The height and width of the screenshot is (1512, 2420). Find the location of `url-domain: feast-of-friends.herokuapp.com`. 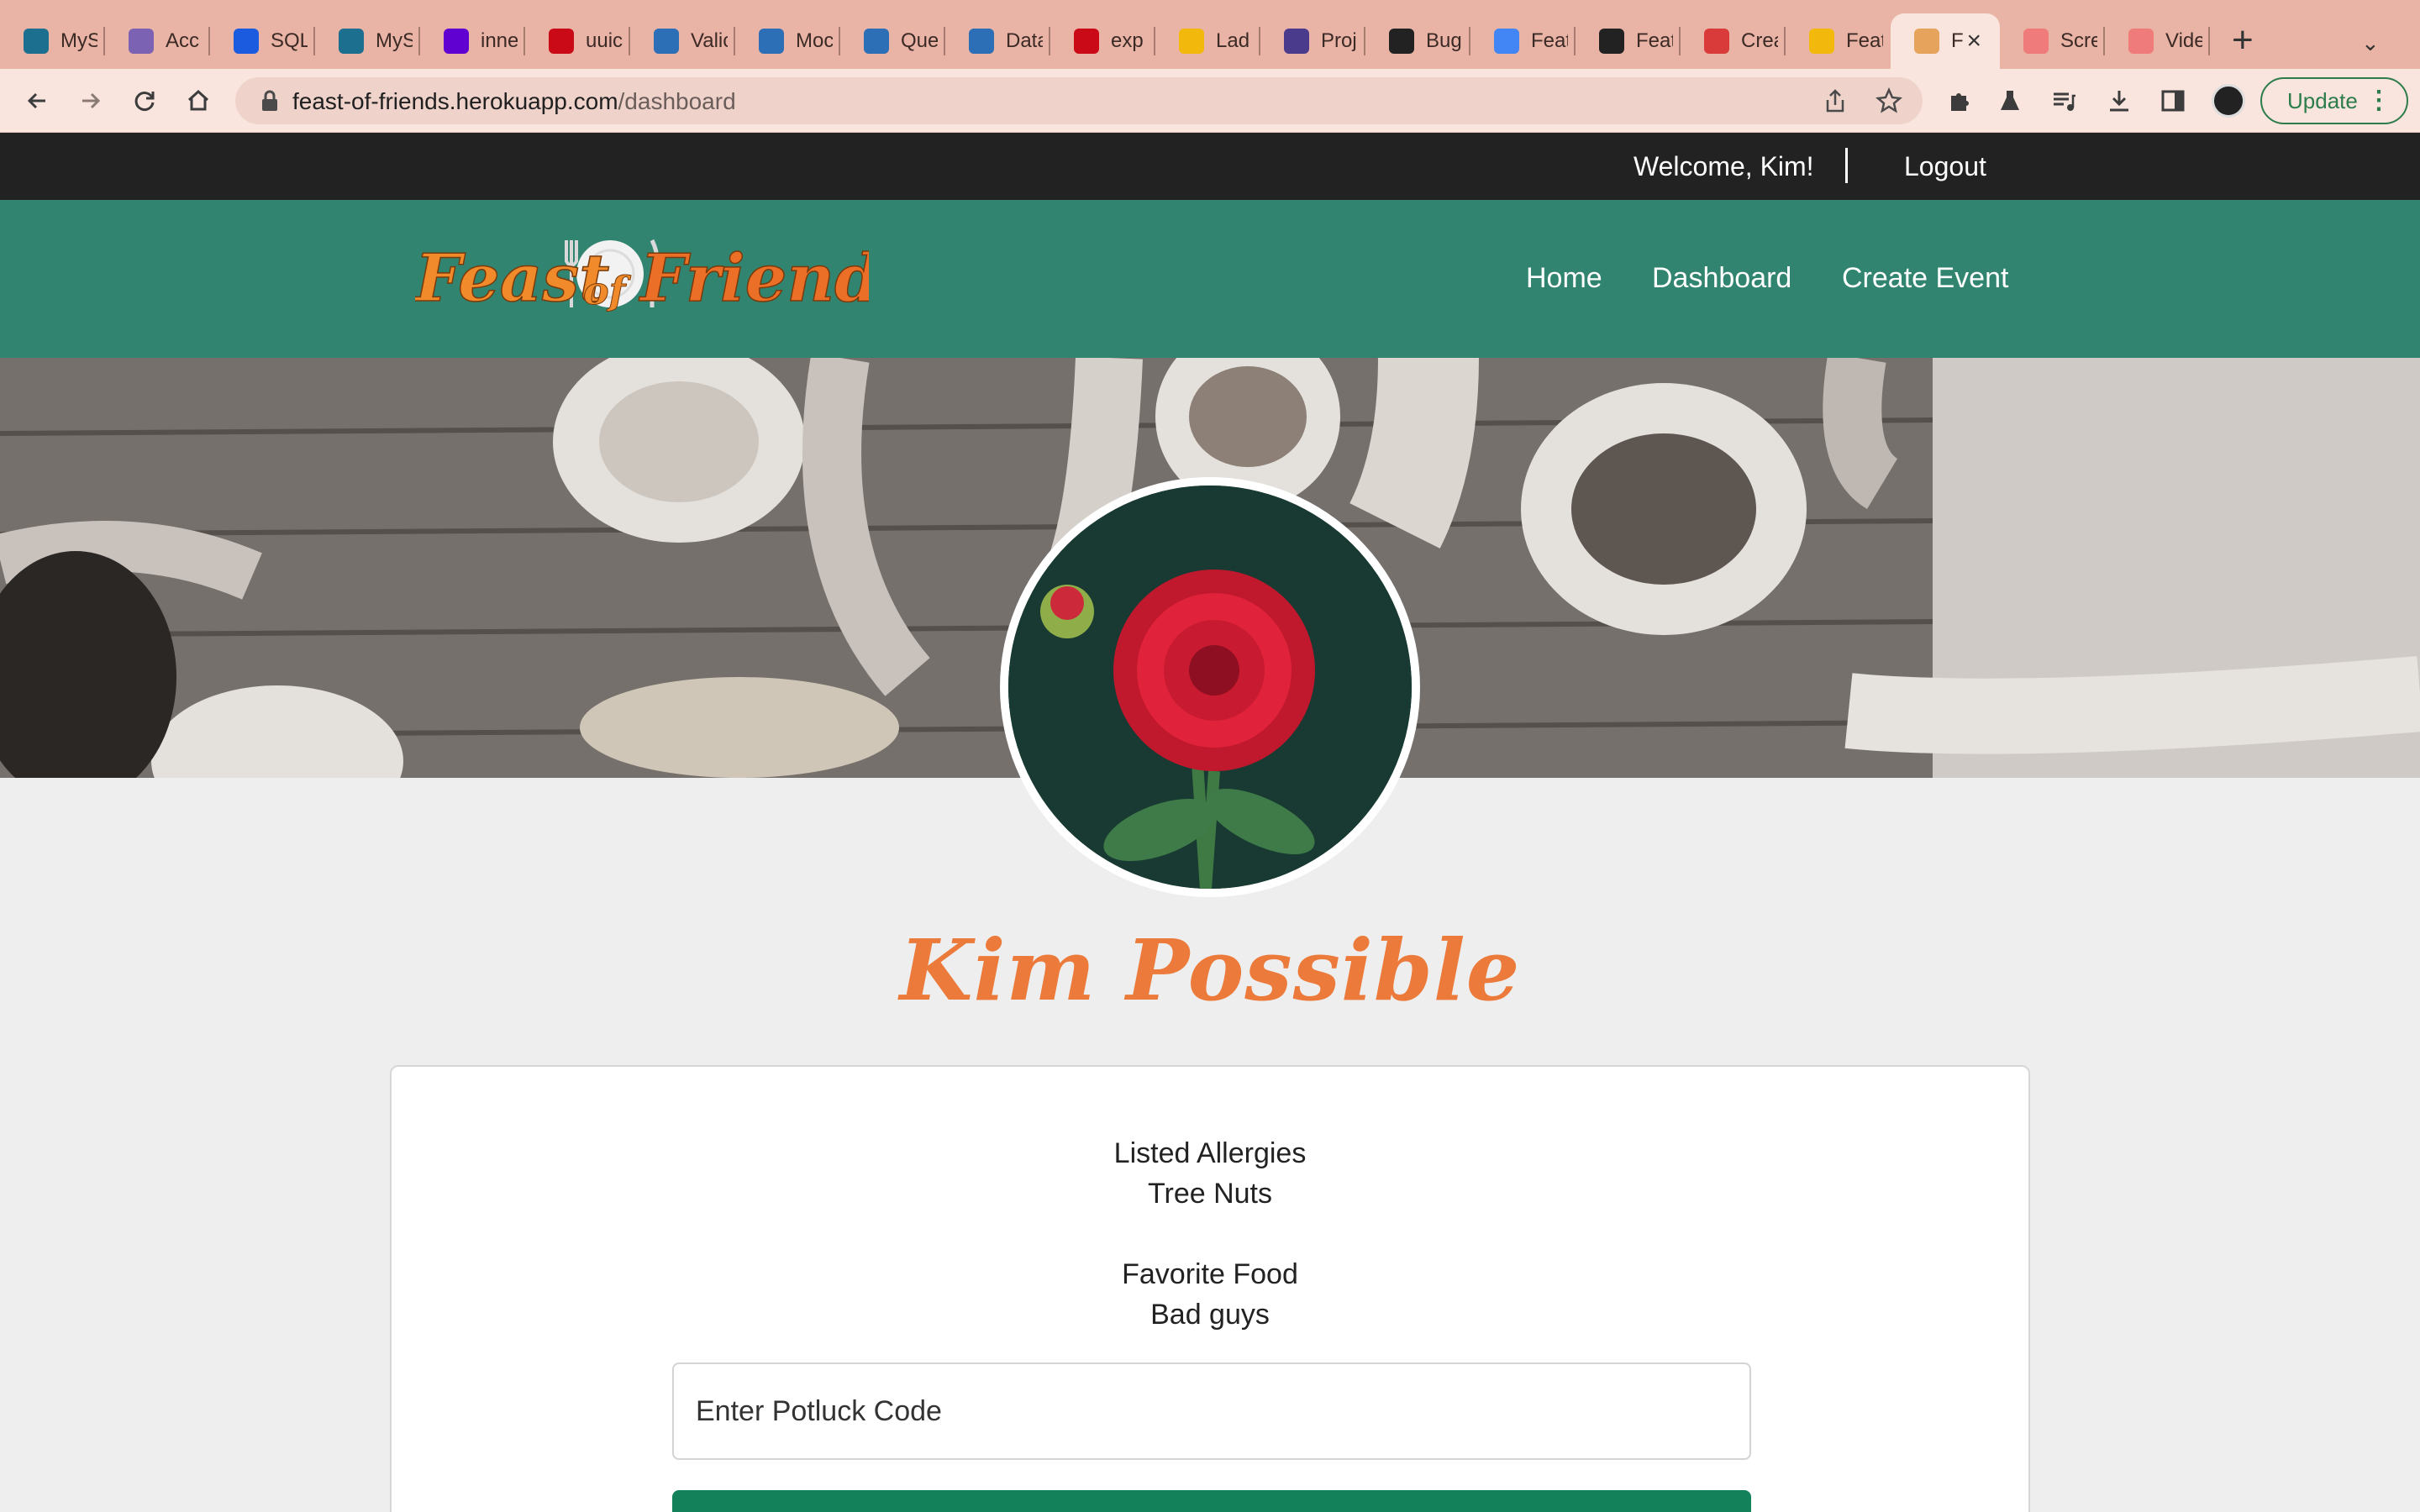

url-domain: feast-of-friends.herokuapp.com is located at coordinates (455, 101).